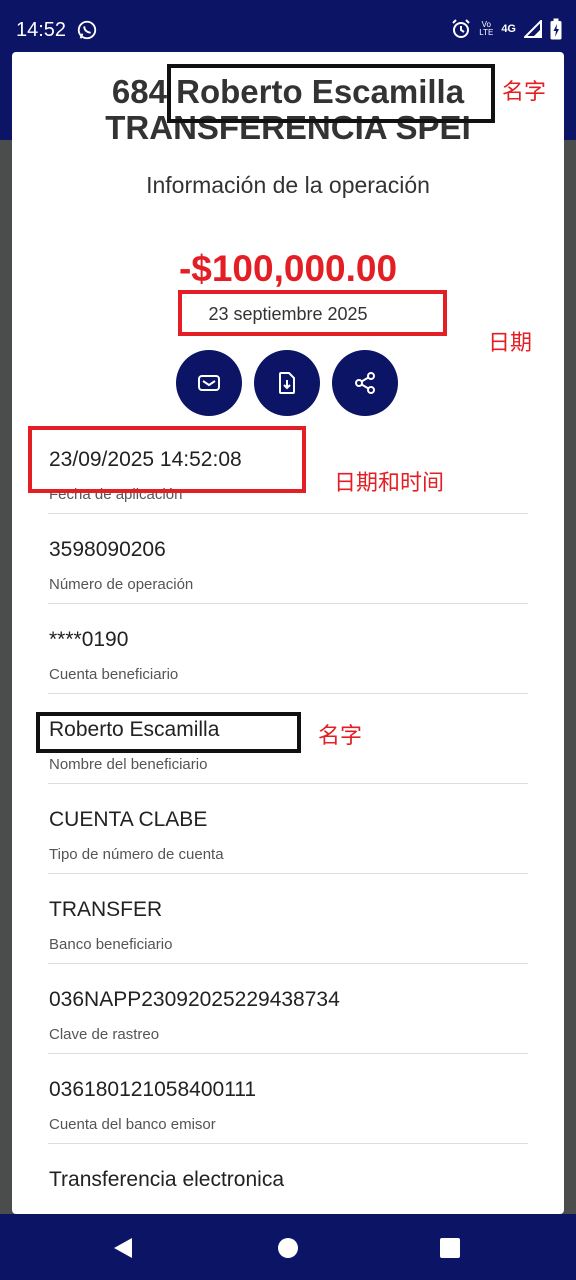 This screenshot has width=576, height=1280. Describe the element at coordinates (288, 559) in the screenshot. I see `detail-row-numero-operacion: 3598090206 Número de operación` at that location.